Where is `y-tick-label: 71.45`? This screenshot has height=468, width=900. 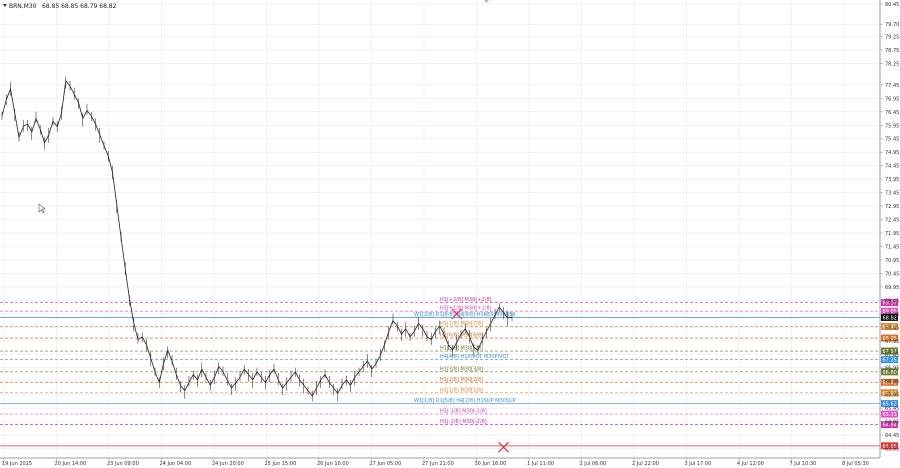 y-tick-label: 71.45 is located at coordinates (892, 248).